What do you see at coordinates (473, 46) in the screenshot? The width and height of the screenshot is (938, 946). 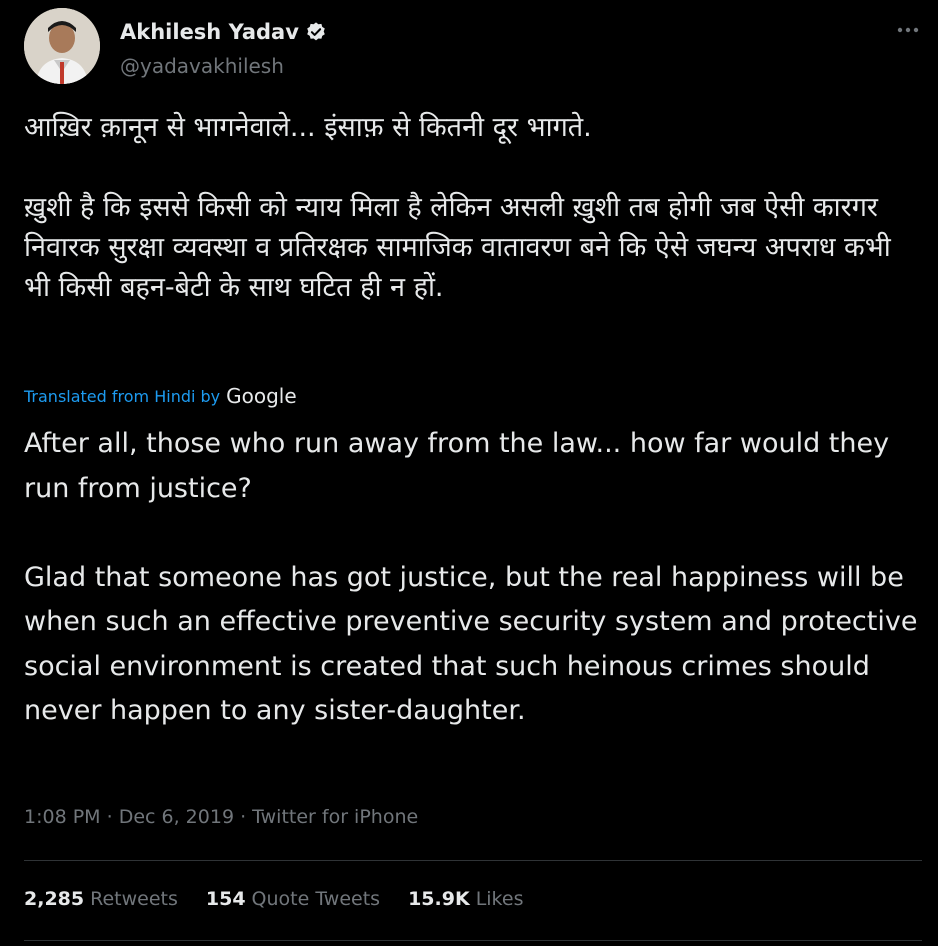 I see `tweet-header: Akhilesh Yadav @yadavakhilesh` at bounding box center [473, 46].